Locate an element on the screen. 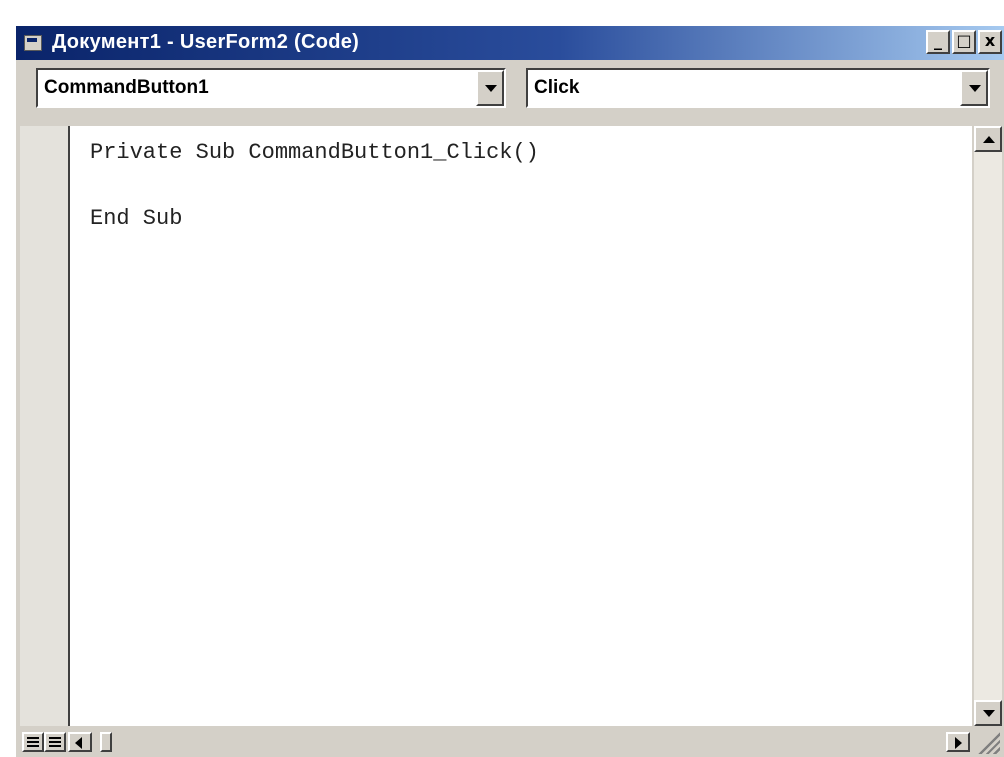  window-icon is located at coordinates (33, 43).